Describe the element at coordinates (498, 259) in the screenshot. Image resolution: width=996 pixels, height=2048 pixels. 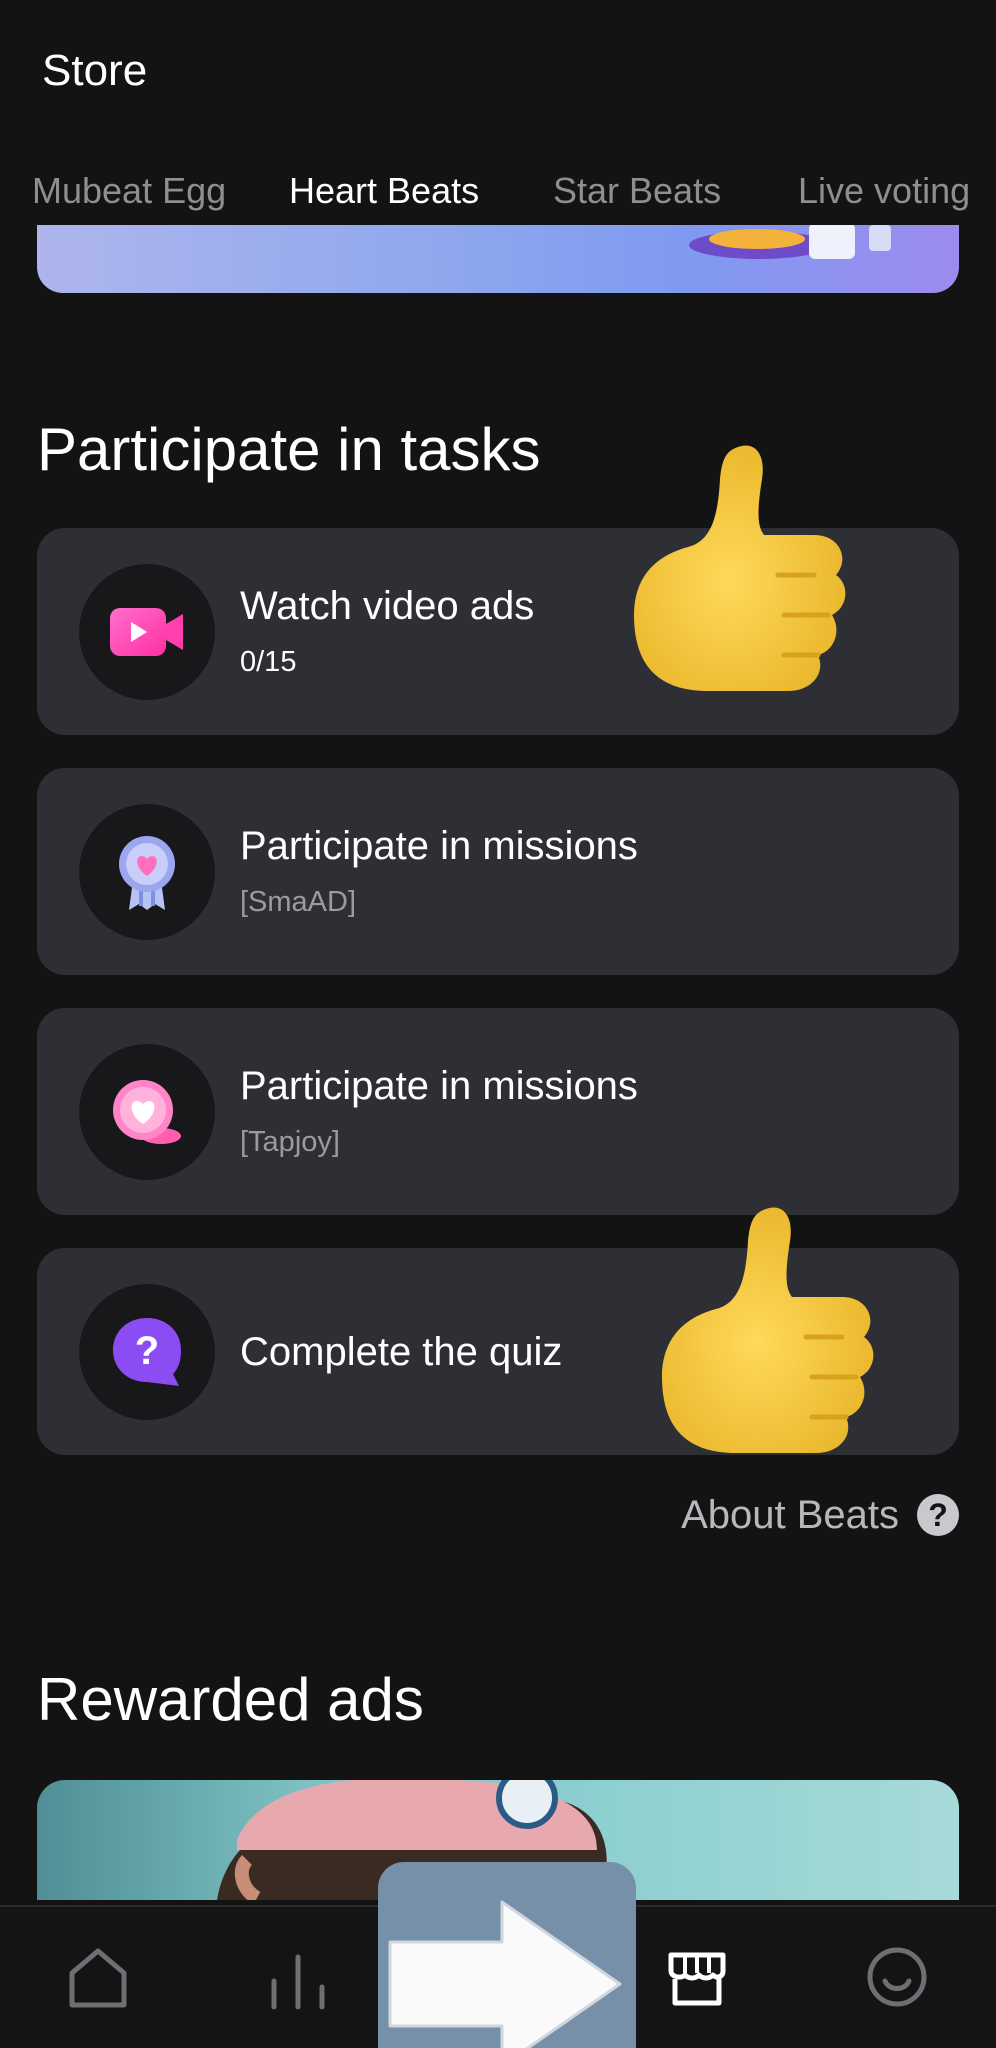
I see `promo-banner` at that location.